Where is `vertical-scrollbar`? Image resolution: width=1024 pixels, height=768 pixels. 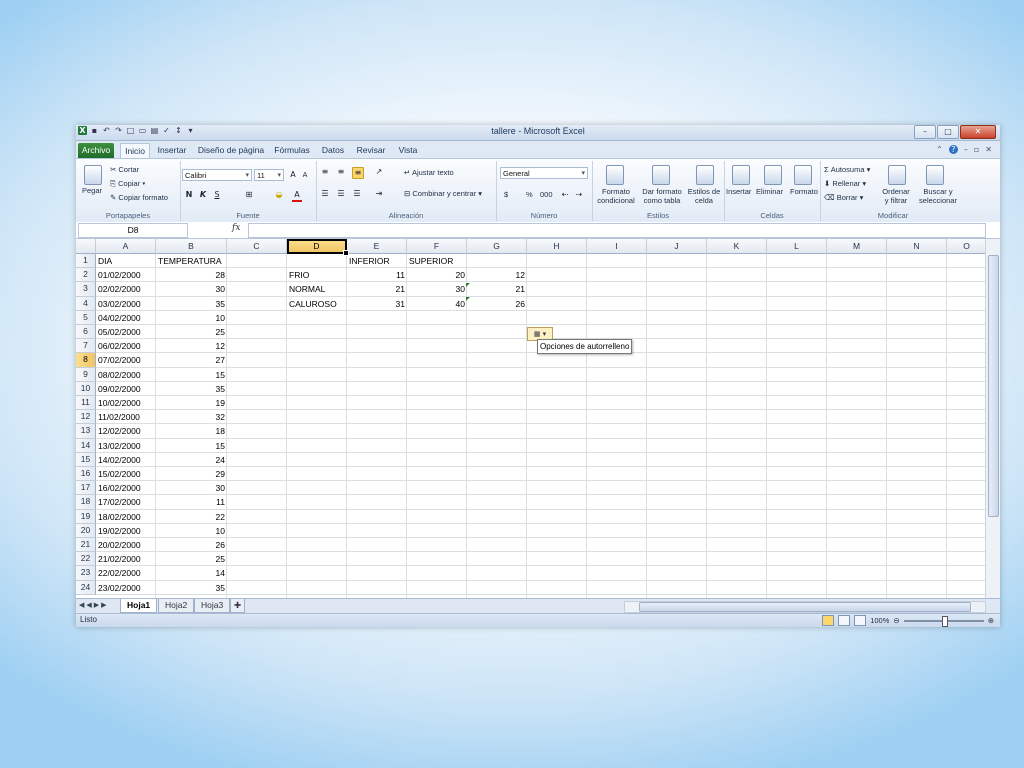 vertical-scrollbar is located at coordinates (992, 418).